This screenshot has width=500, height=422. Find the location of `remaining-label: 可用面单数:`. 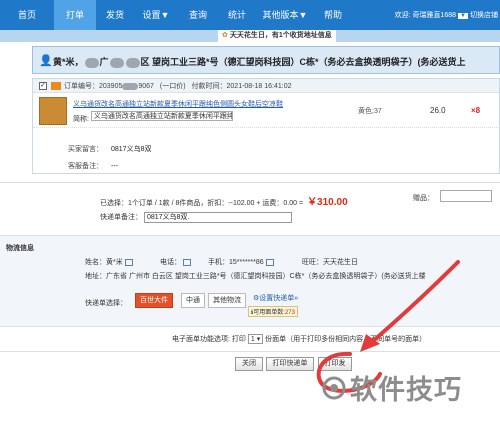

remaining-label: 可用面单数: is located at coordinates (269, 313).